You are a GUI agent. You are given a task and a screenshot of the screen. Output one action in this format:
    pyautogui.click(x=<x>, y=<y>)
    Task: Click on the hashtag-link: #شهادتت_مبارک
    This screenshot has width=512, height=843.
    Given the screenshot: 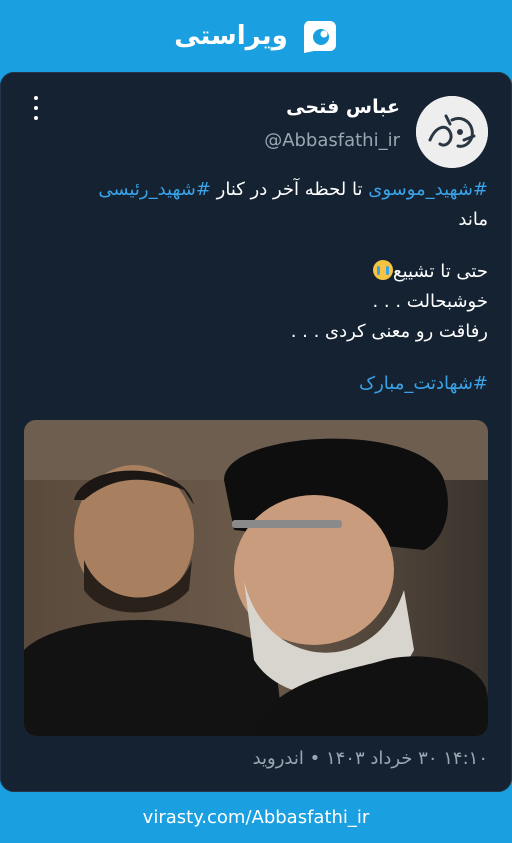 What is the action you would take?
    pyautogui.click(x=423, y=383)
    